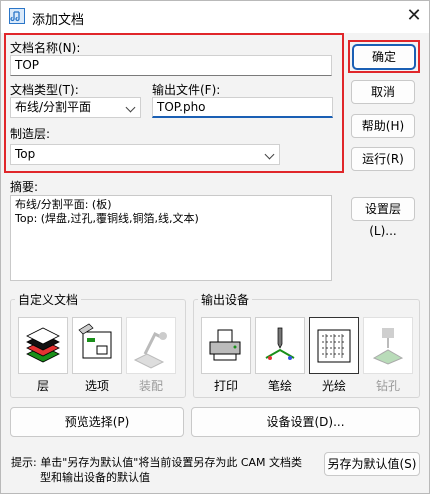 This screenshot has height=494, width=430. I want to click on doc-type-select: 布线/分割平面, so click(75, 107).